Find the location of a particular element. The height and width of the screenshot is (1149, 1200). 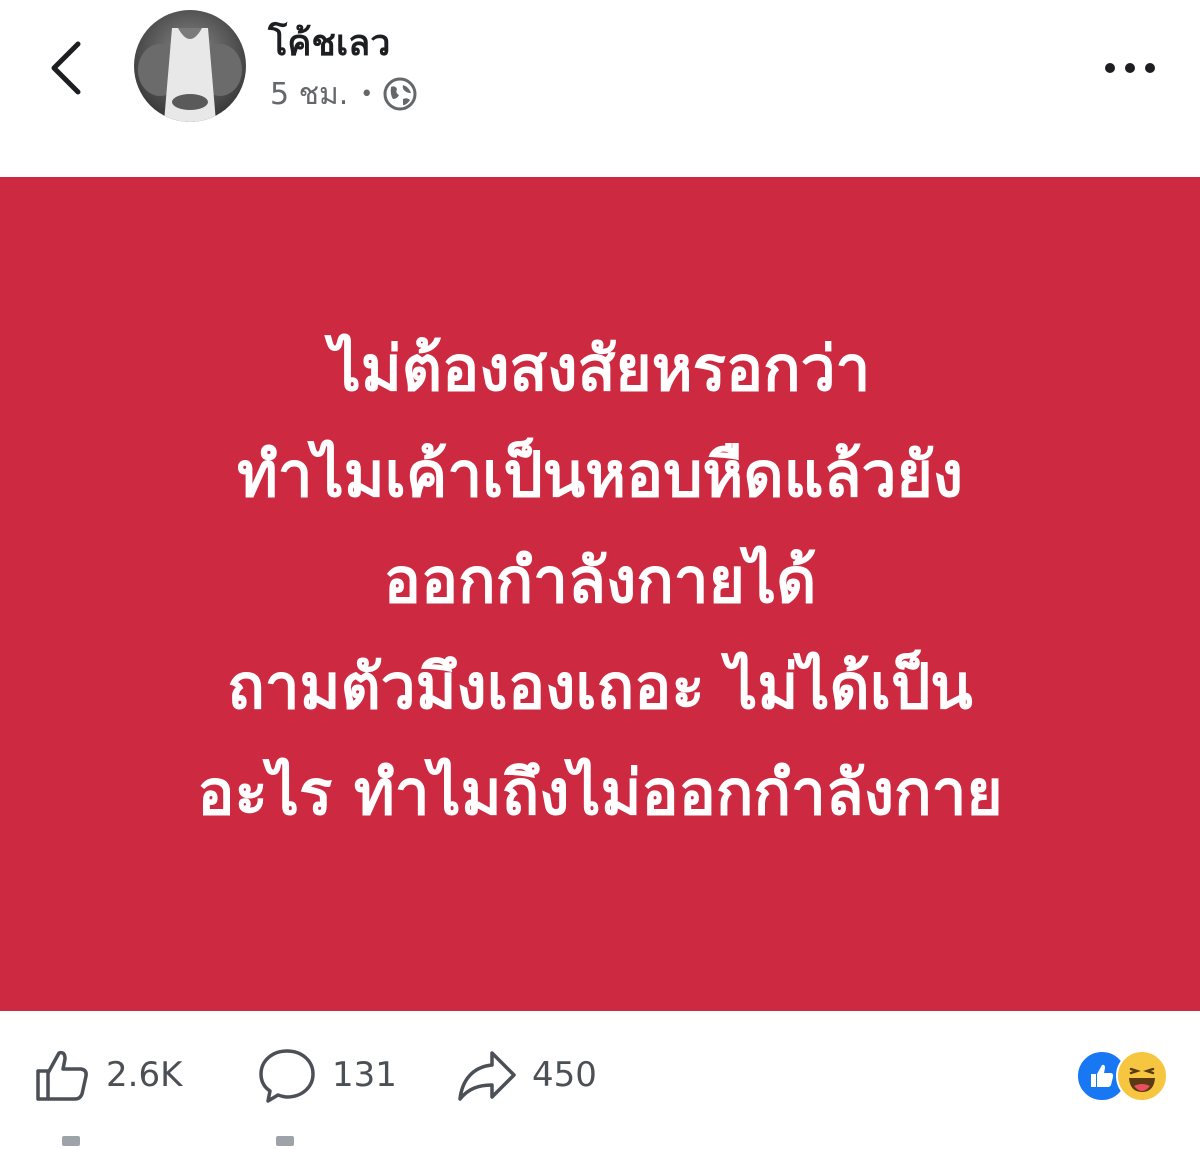

ellipsis-icon is located at coordinates (1130, 68).